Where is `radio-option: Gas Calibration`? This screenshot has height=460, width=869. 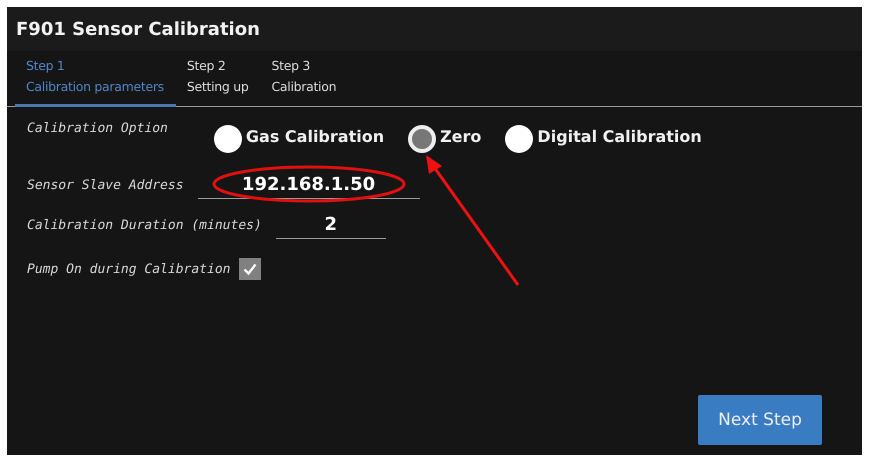
radio-option: Gas Calibration is located at coordinates (299, 136).